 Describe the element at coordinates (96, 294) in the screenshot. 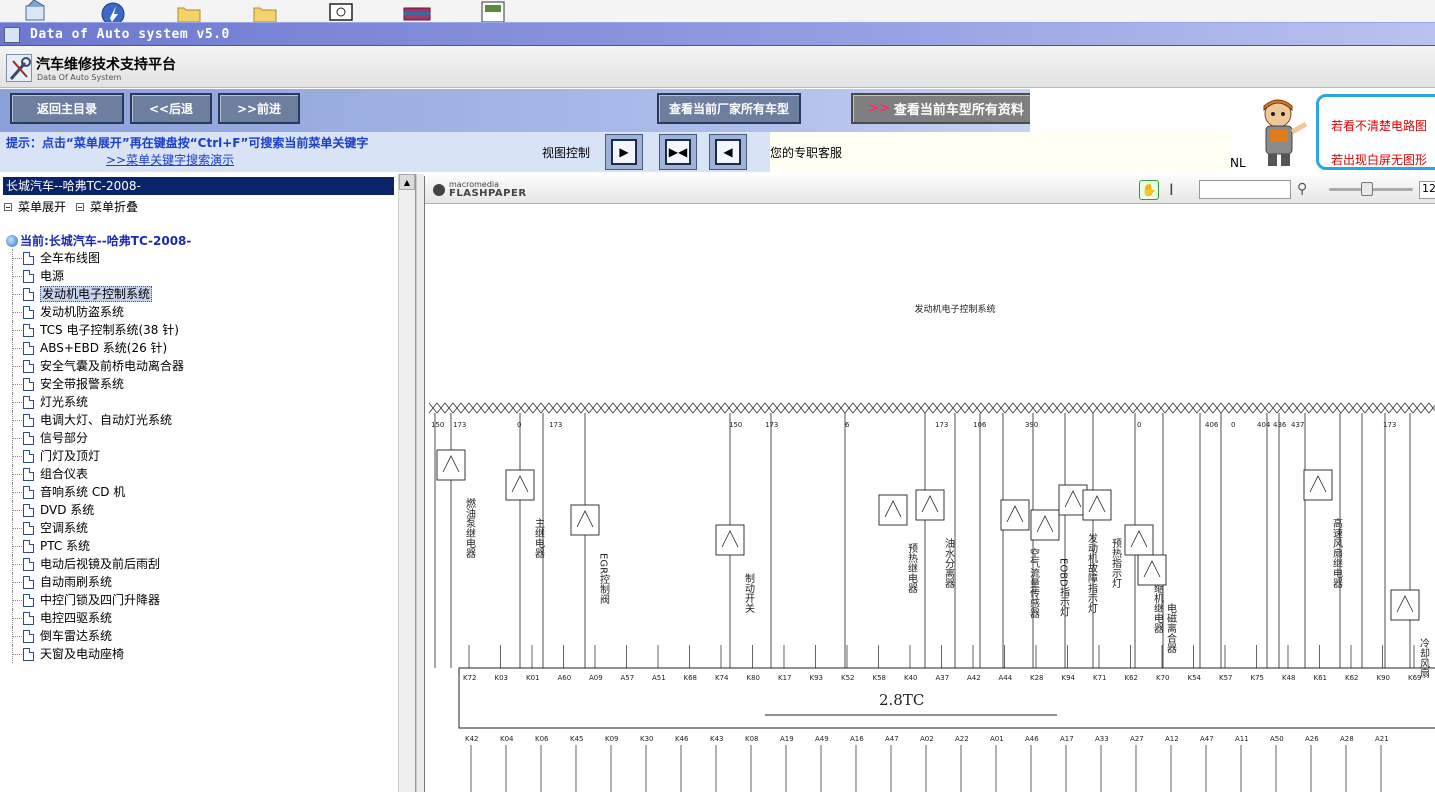

I see `menu-tree-item-label: 发动机电子控制系统` at that location.